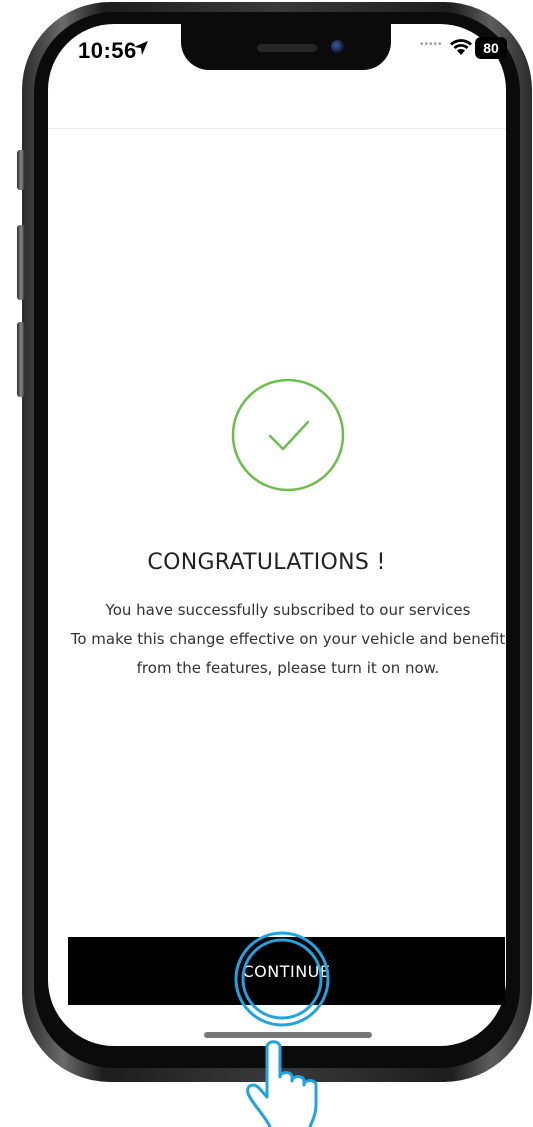 This screenshot has width=533, height=1127. What do you see at coordinates (21, 170) in the screenshot?
I see `mute-switch` at bounding box center [21, 170].